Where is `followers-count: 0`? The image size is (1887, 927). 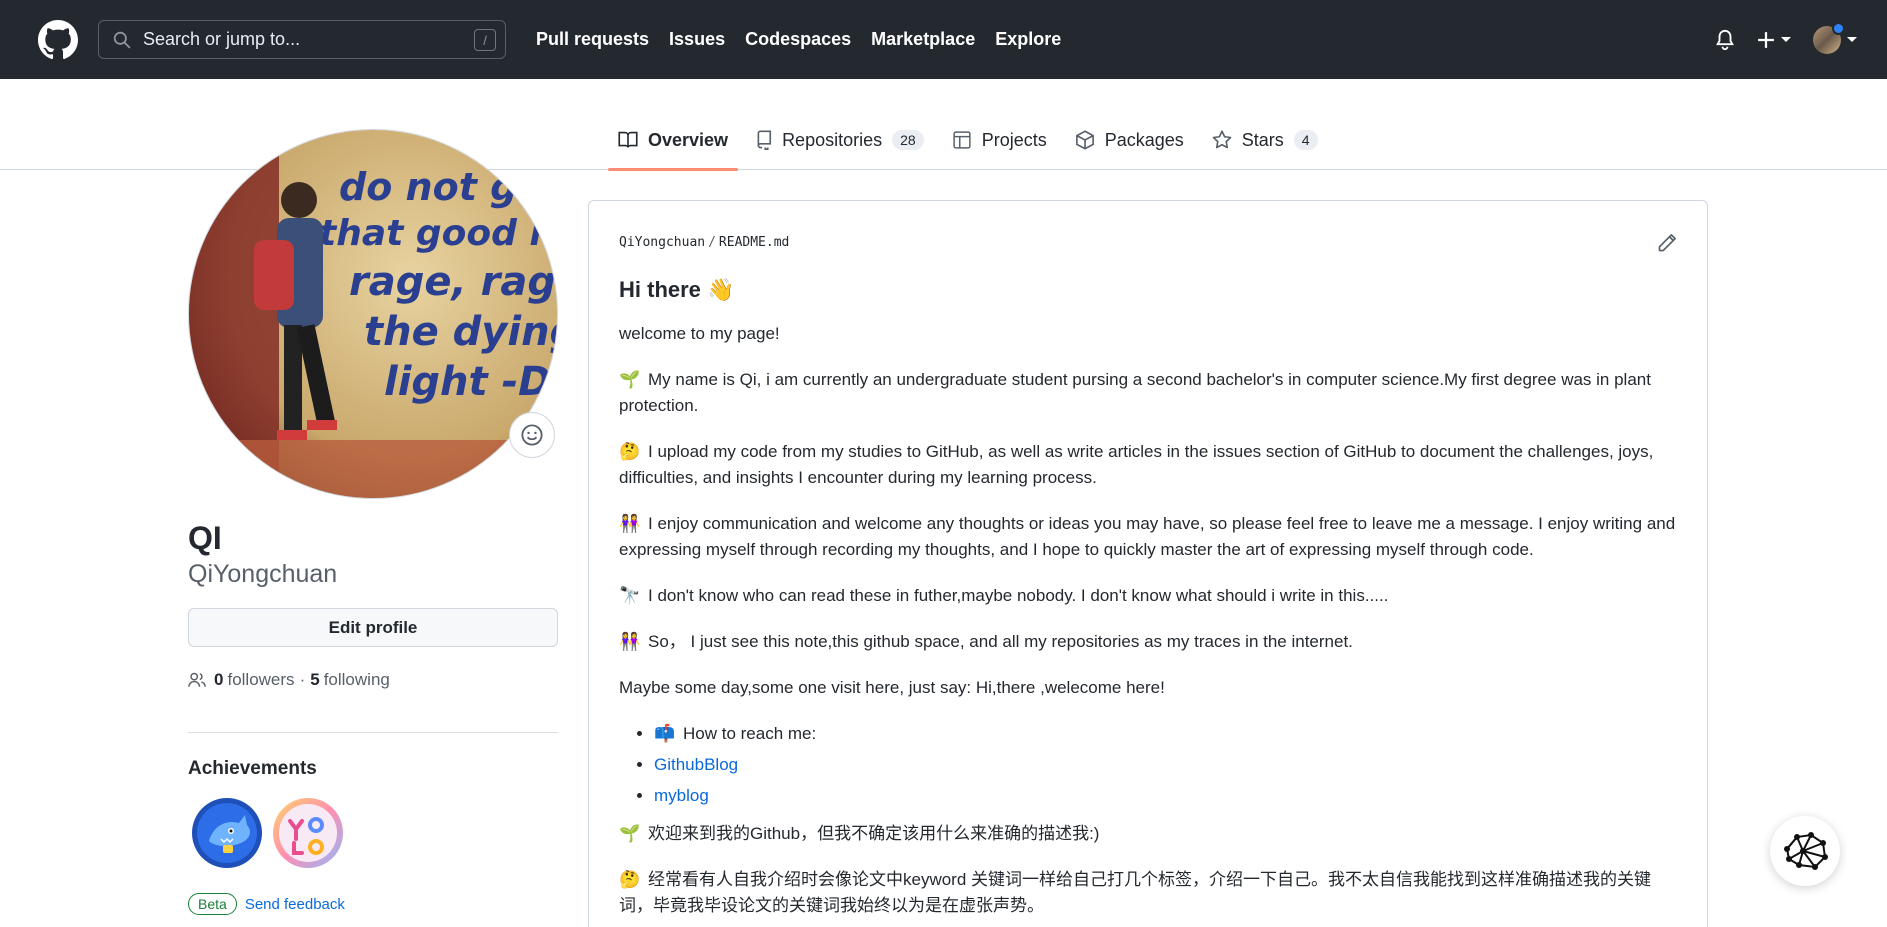
followers-count: 0 is located at coordinates (218, 680).